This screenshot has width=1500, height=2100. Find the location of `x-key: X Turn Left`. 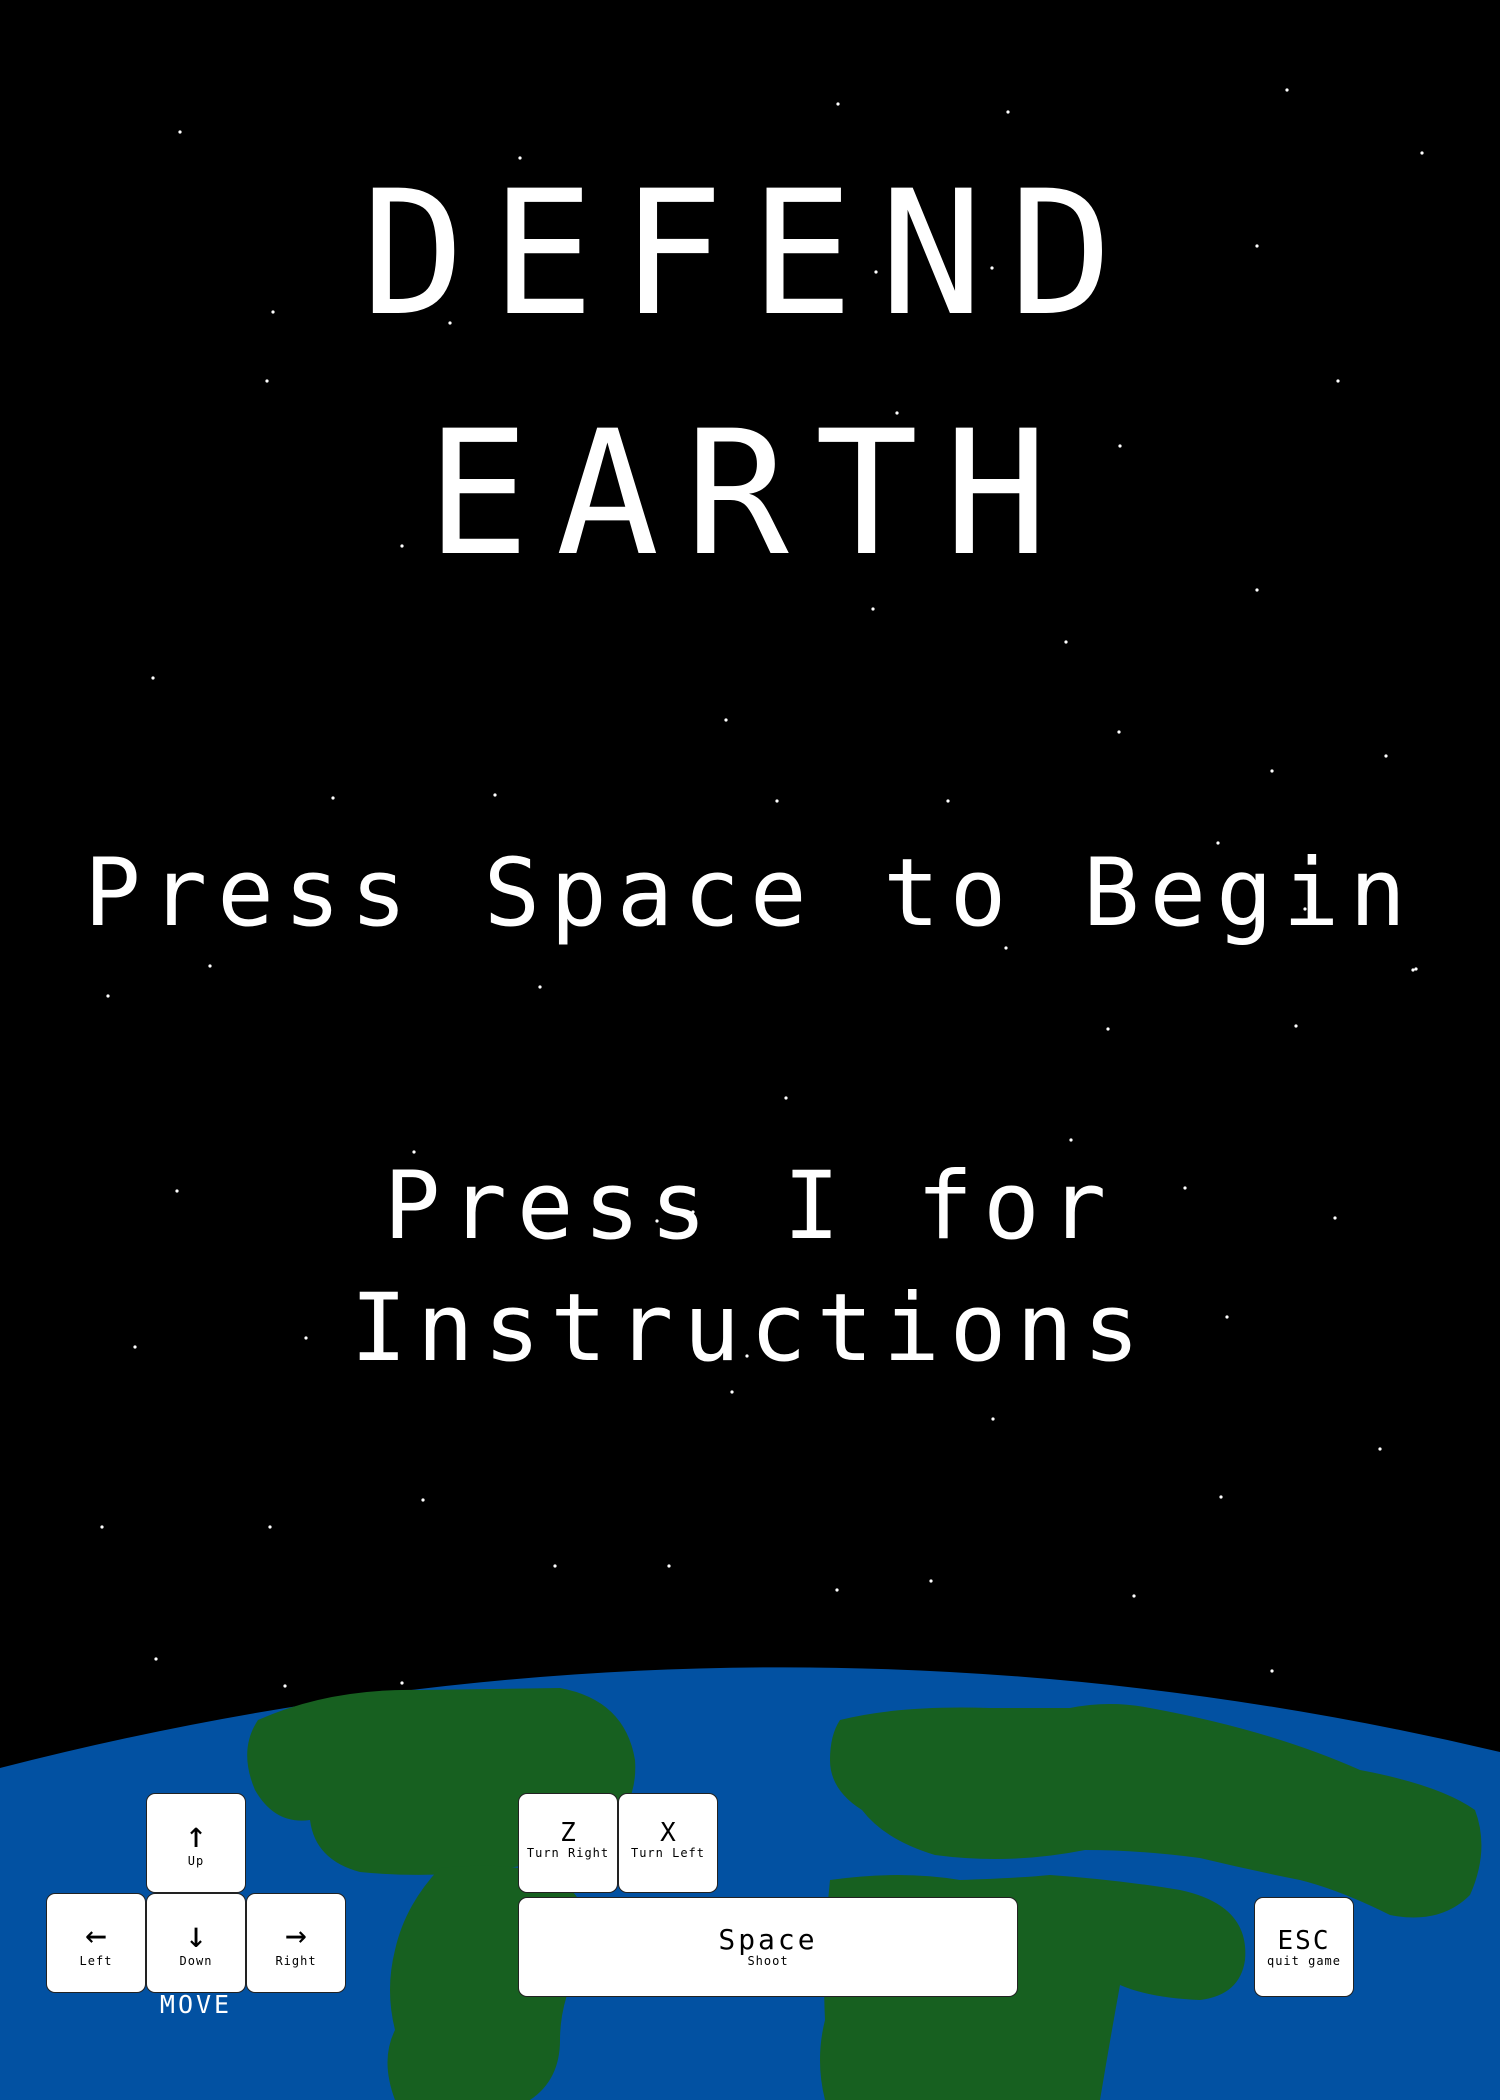

x-key: X Turn Left is located at coordinates (668, 1843).